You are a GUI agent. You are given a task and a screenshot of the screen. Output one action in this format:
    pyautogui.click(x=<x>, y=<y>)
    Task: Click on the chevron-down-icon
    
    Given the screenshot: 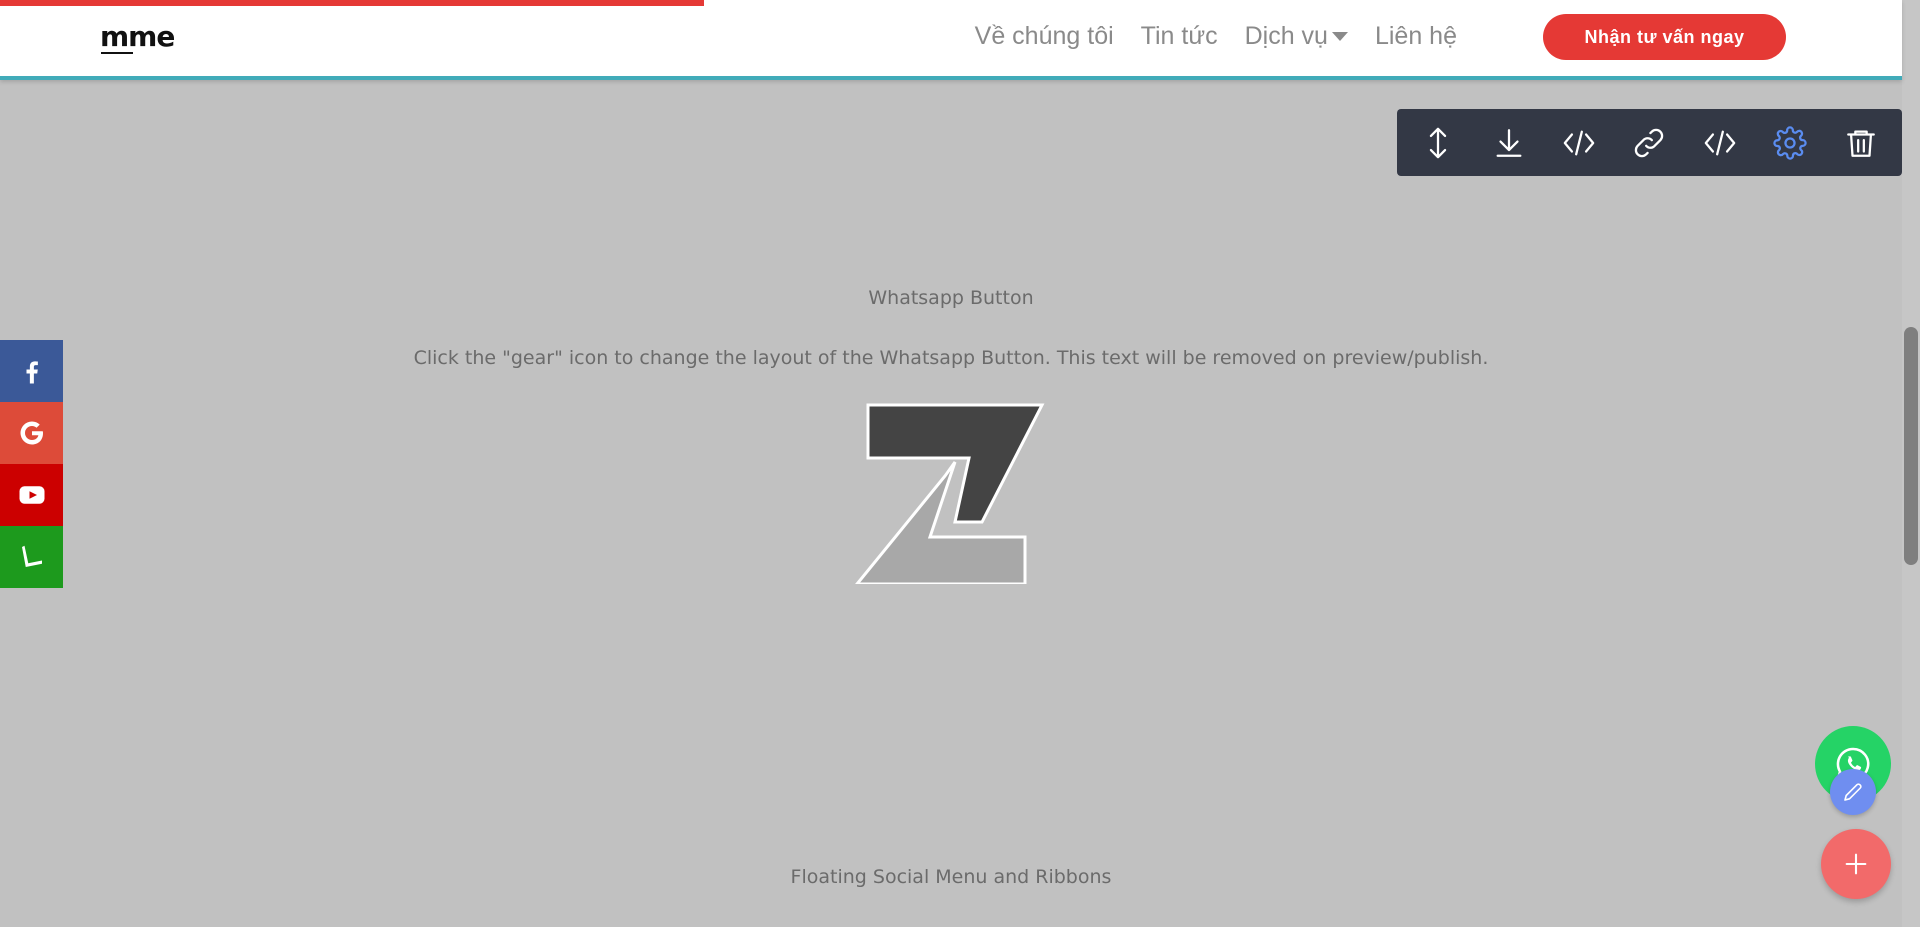 What is the action you would take?
    pyautogui.click(x=1339, y=36)
    